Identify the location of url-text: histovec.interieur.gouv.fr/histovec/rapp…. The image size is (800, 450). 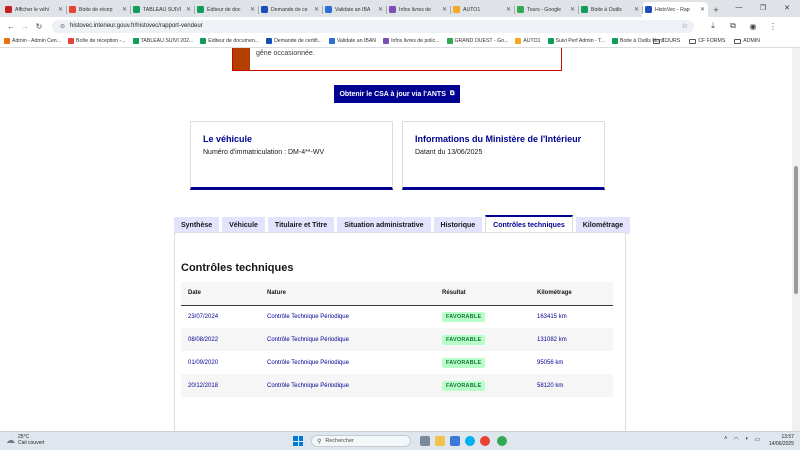
(136, 26).